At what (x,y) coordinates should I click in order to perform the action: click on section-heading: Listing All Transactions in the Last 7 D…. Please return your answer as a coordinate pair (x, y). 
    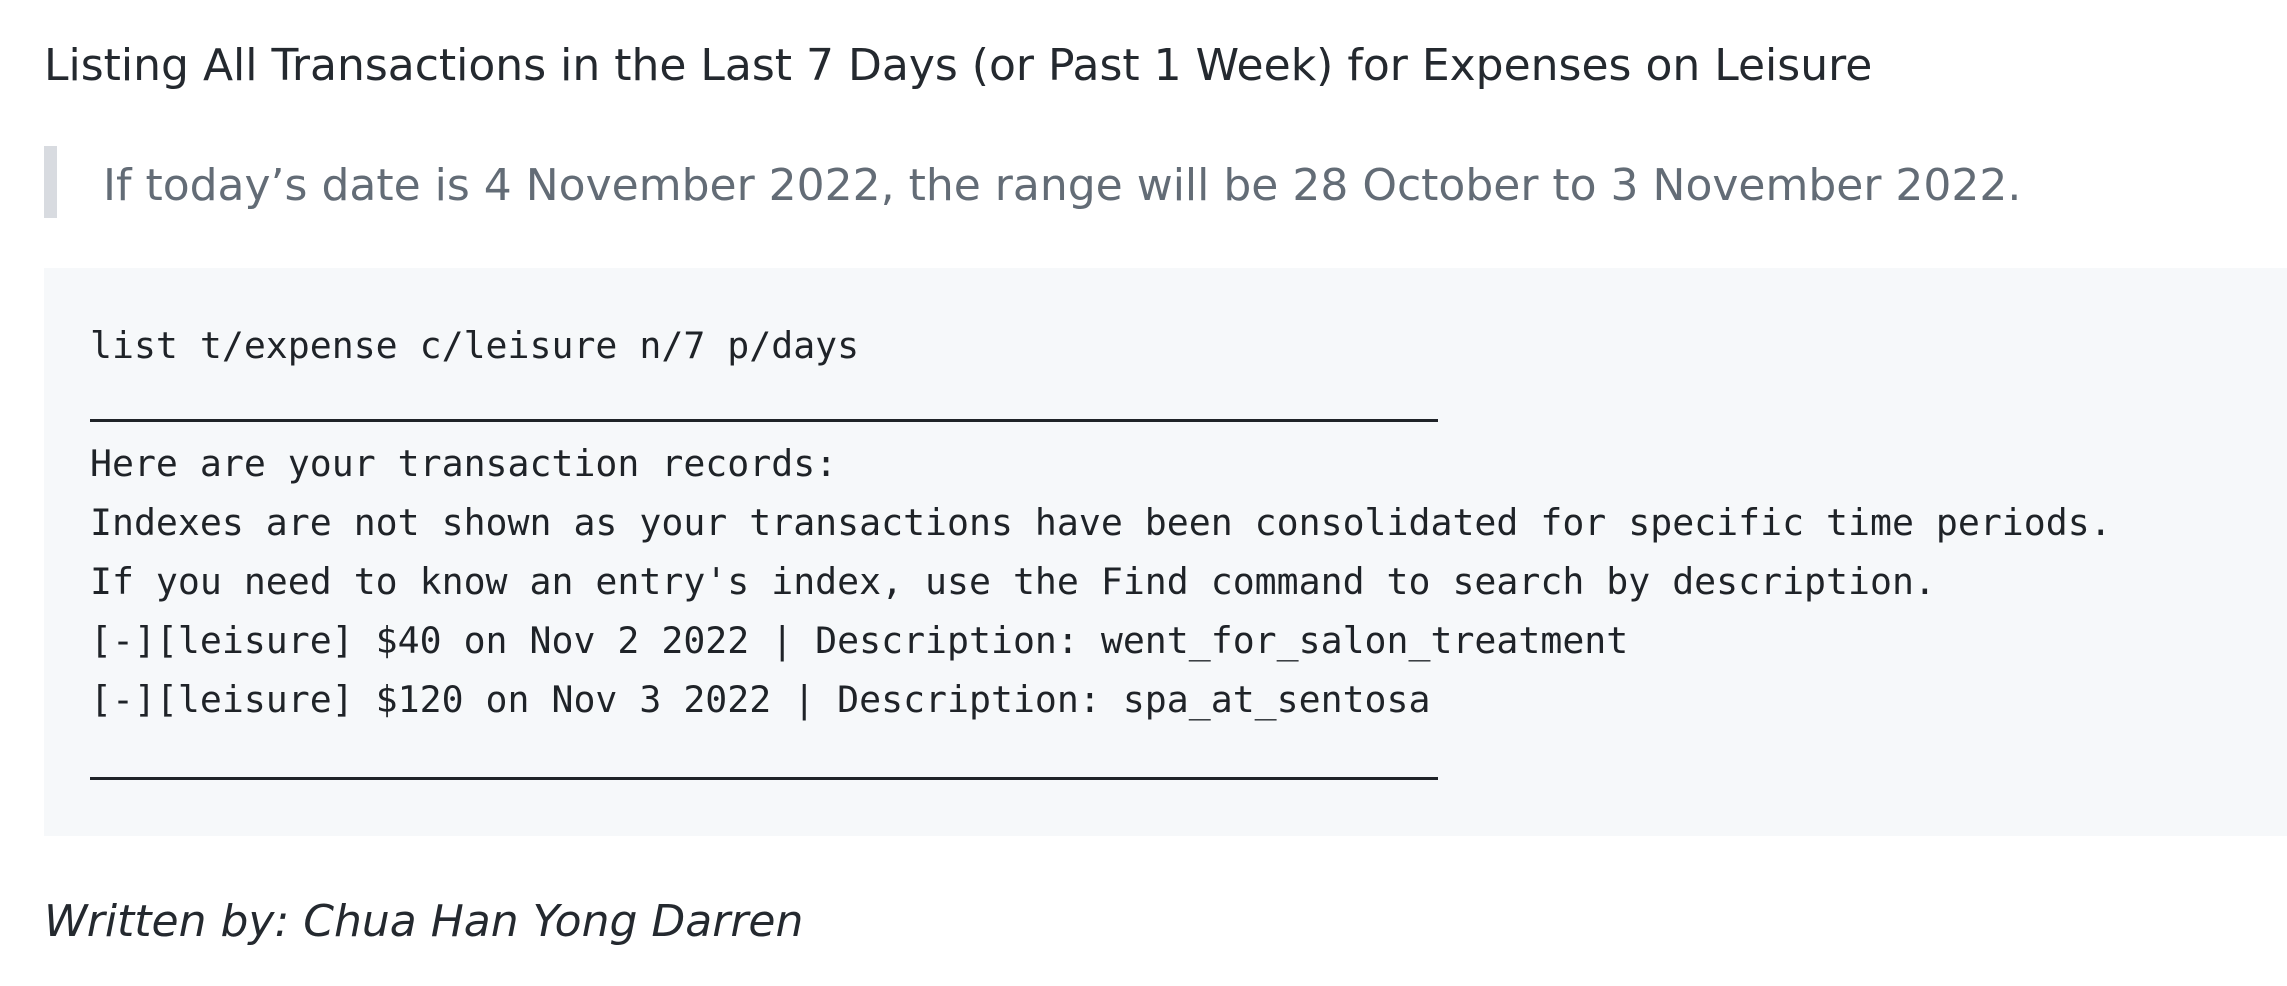
    Looking at the image, I should click on (958, 65).